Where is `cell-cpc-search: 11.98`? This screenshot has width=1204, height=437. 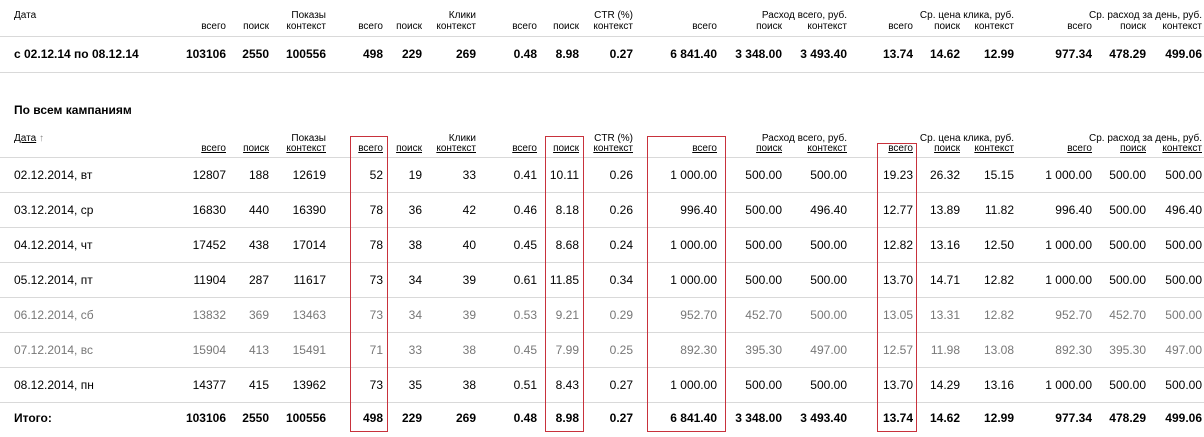
cell-cpc-search: 11.98 is located at coordinates (945, 350).